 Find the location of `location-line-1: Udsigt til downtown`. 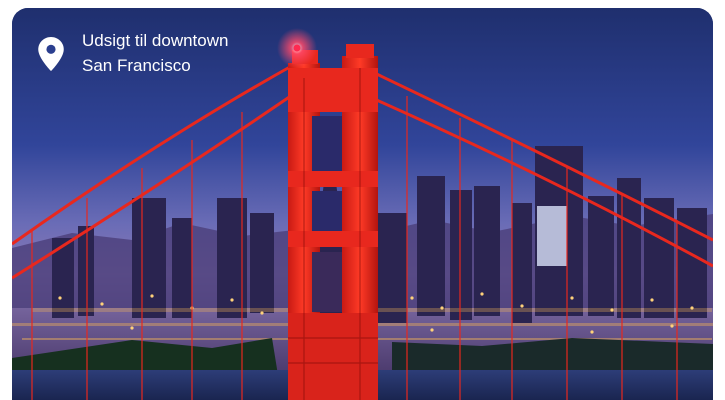

location-line-1: Udsigt til downtown is located at coordinates (155, 40).